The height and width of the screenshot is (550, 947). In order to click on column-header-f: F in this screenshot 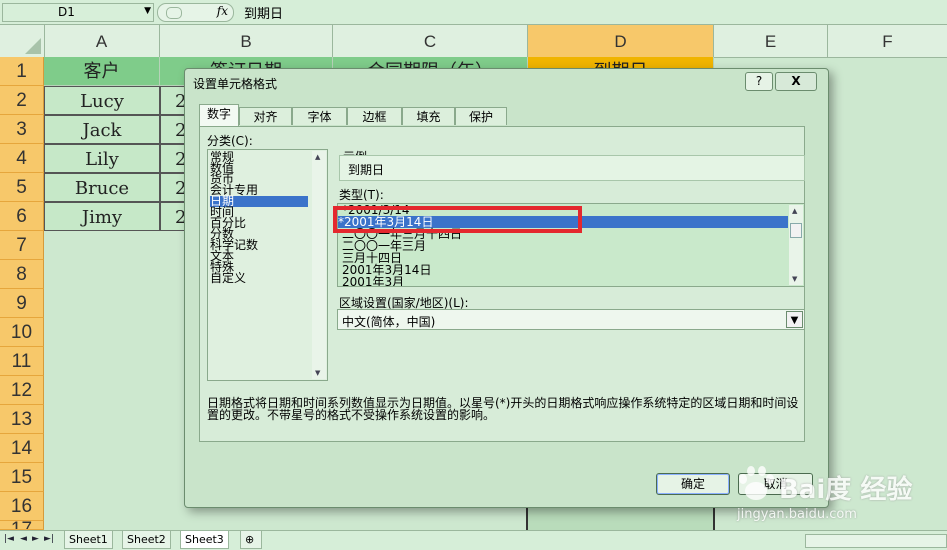, I will do `click(887, 41)`.